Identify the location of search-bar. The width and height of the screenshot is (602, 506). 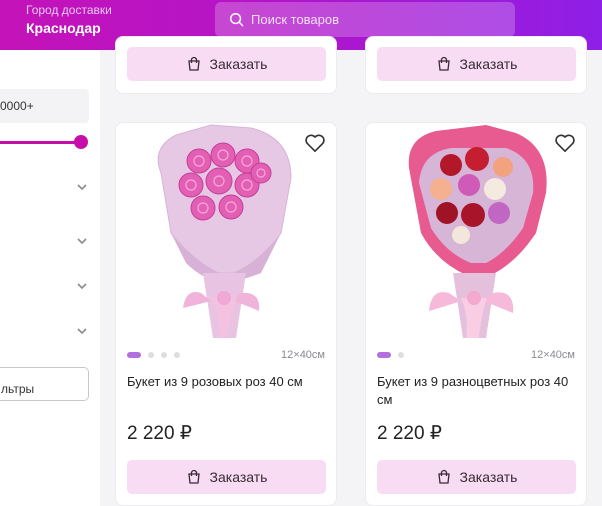
(365, 19).